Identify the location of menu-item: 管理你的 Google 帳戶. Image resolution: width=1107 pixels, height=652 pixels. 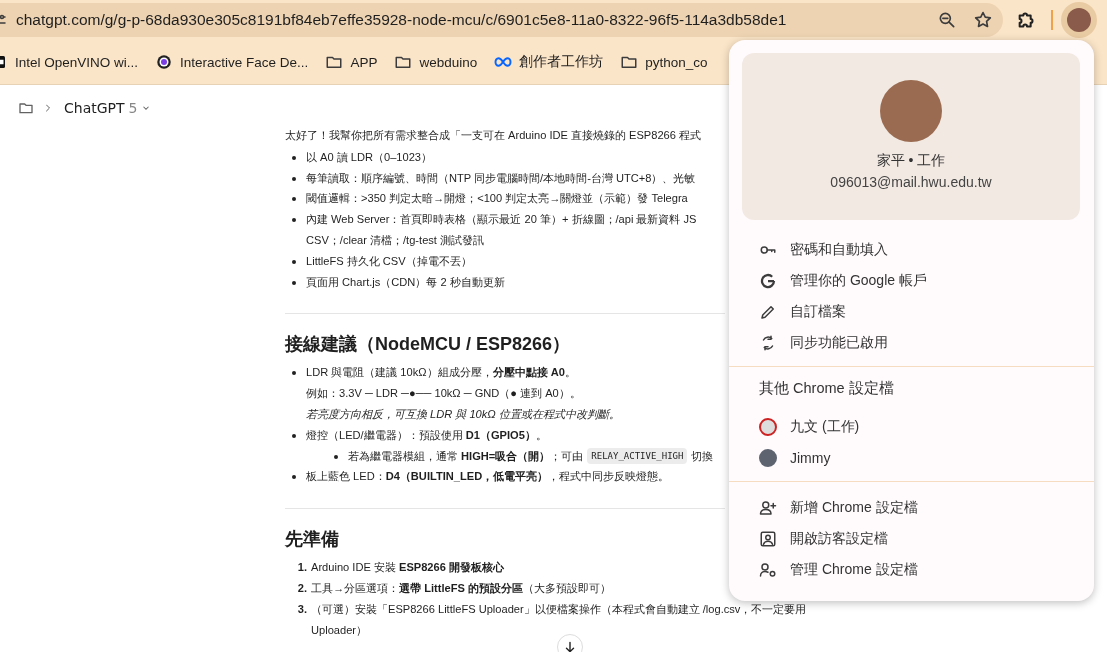
(926, 280).